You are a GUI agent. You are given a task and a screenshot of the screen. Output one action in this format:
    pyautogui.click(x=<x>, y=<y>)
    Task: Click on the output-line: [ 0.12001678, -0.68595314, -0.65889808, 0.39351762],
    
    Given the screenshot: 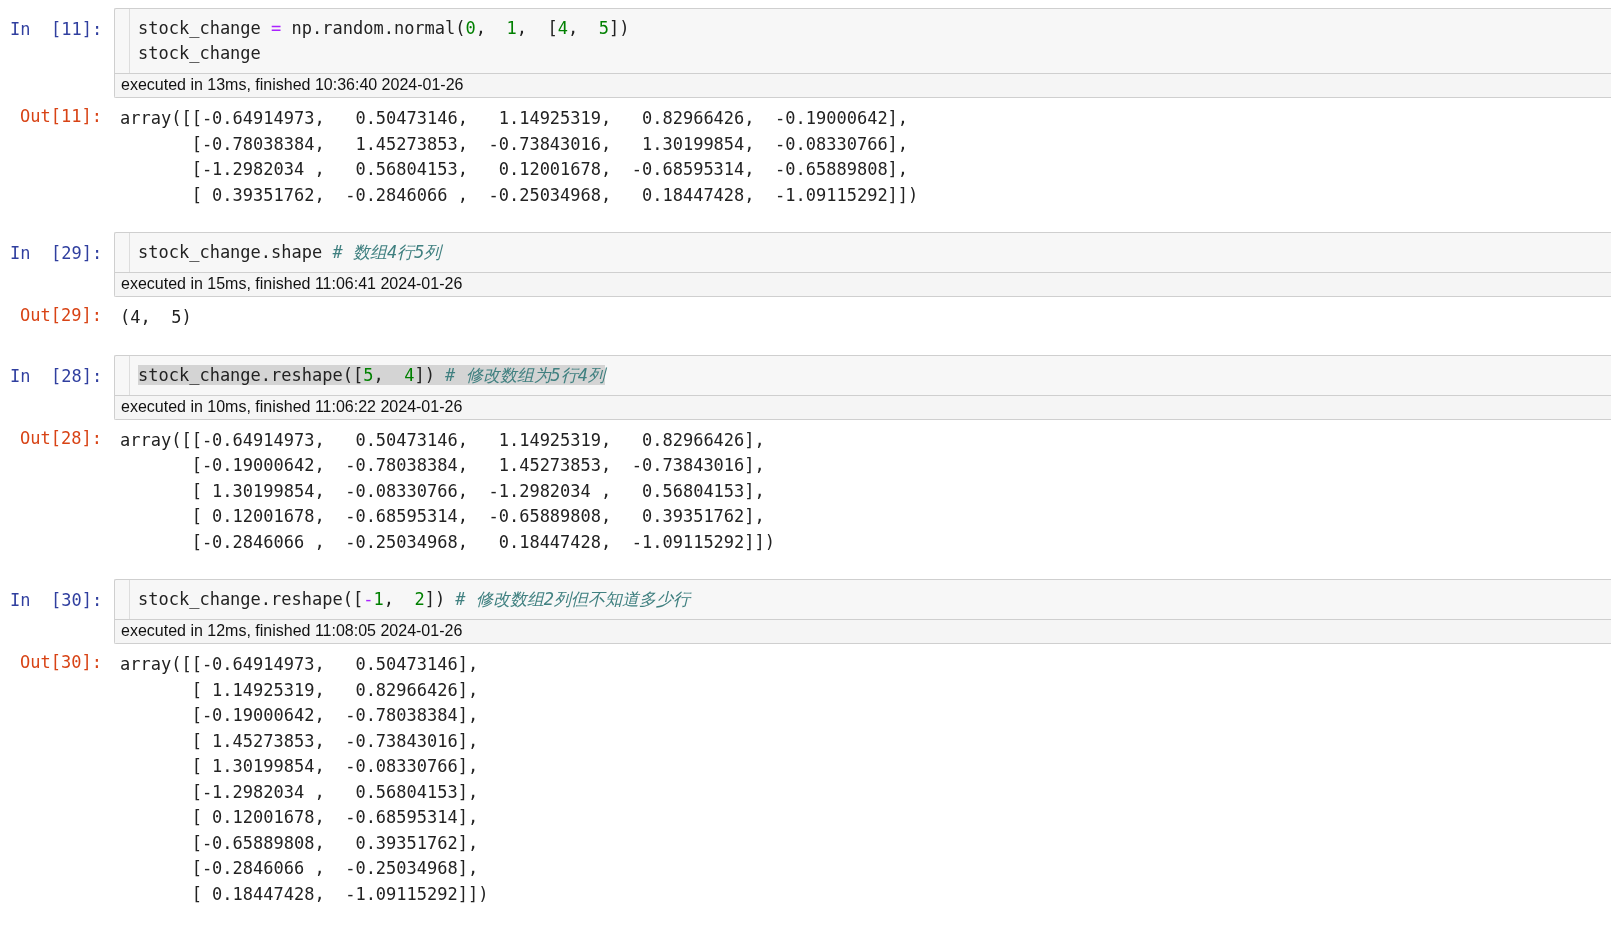 What is the action you would take?
    pyautogui.click(x=478, y=516)
    